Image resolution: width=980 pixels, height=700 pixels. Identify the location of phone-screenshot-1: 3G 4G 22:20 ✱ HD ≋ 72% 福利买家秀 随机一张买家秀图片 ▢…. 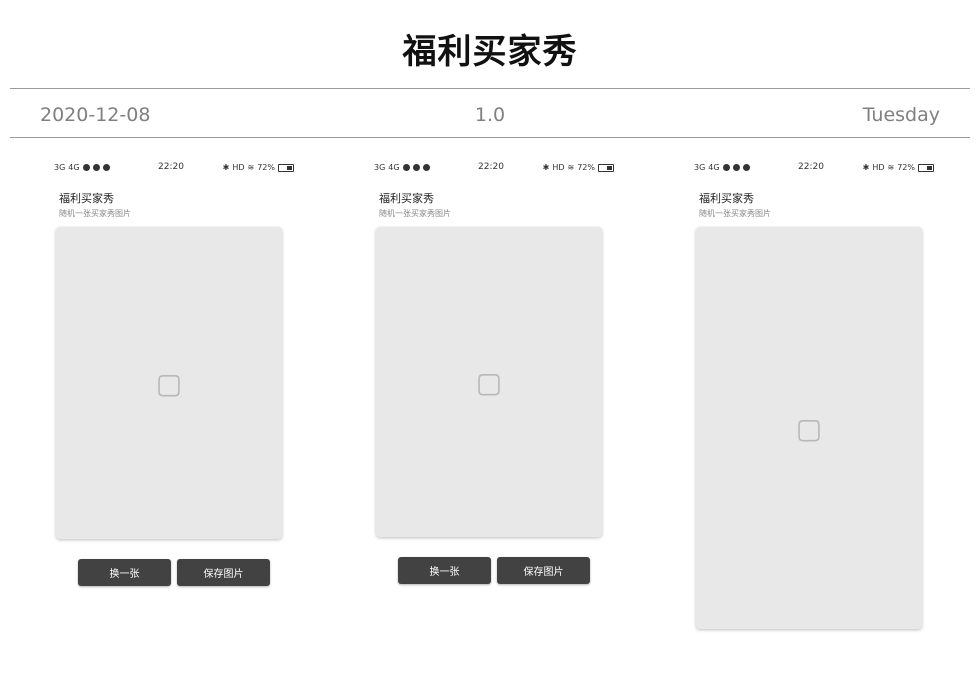
(174, 372).